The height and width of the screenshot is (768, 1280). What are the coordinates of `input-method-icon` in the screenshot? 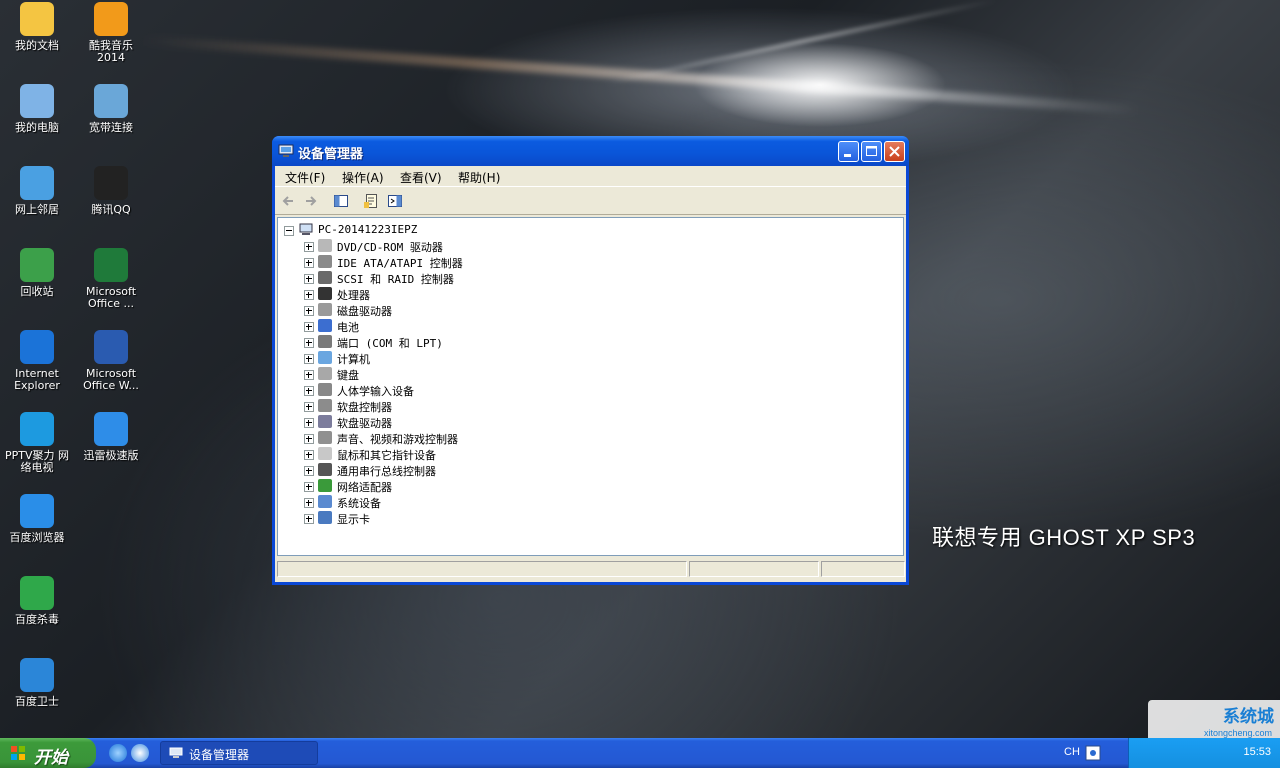 It's located at (1093, 753).